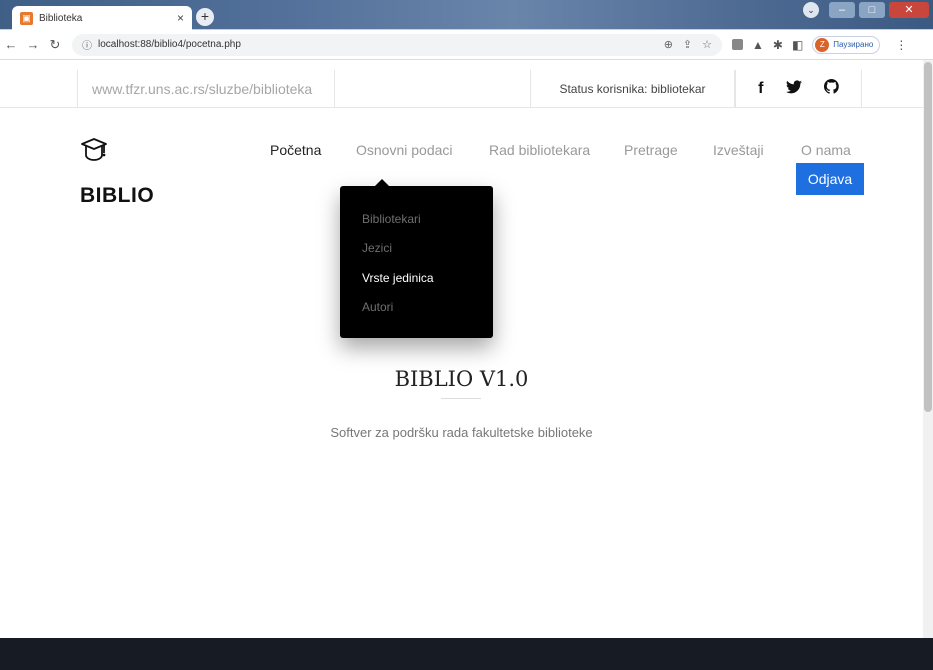 This screenshot has height=670, width=933. I want to click on browser-tab: ▣ Biblioteka ×, so click(102, 18).